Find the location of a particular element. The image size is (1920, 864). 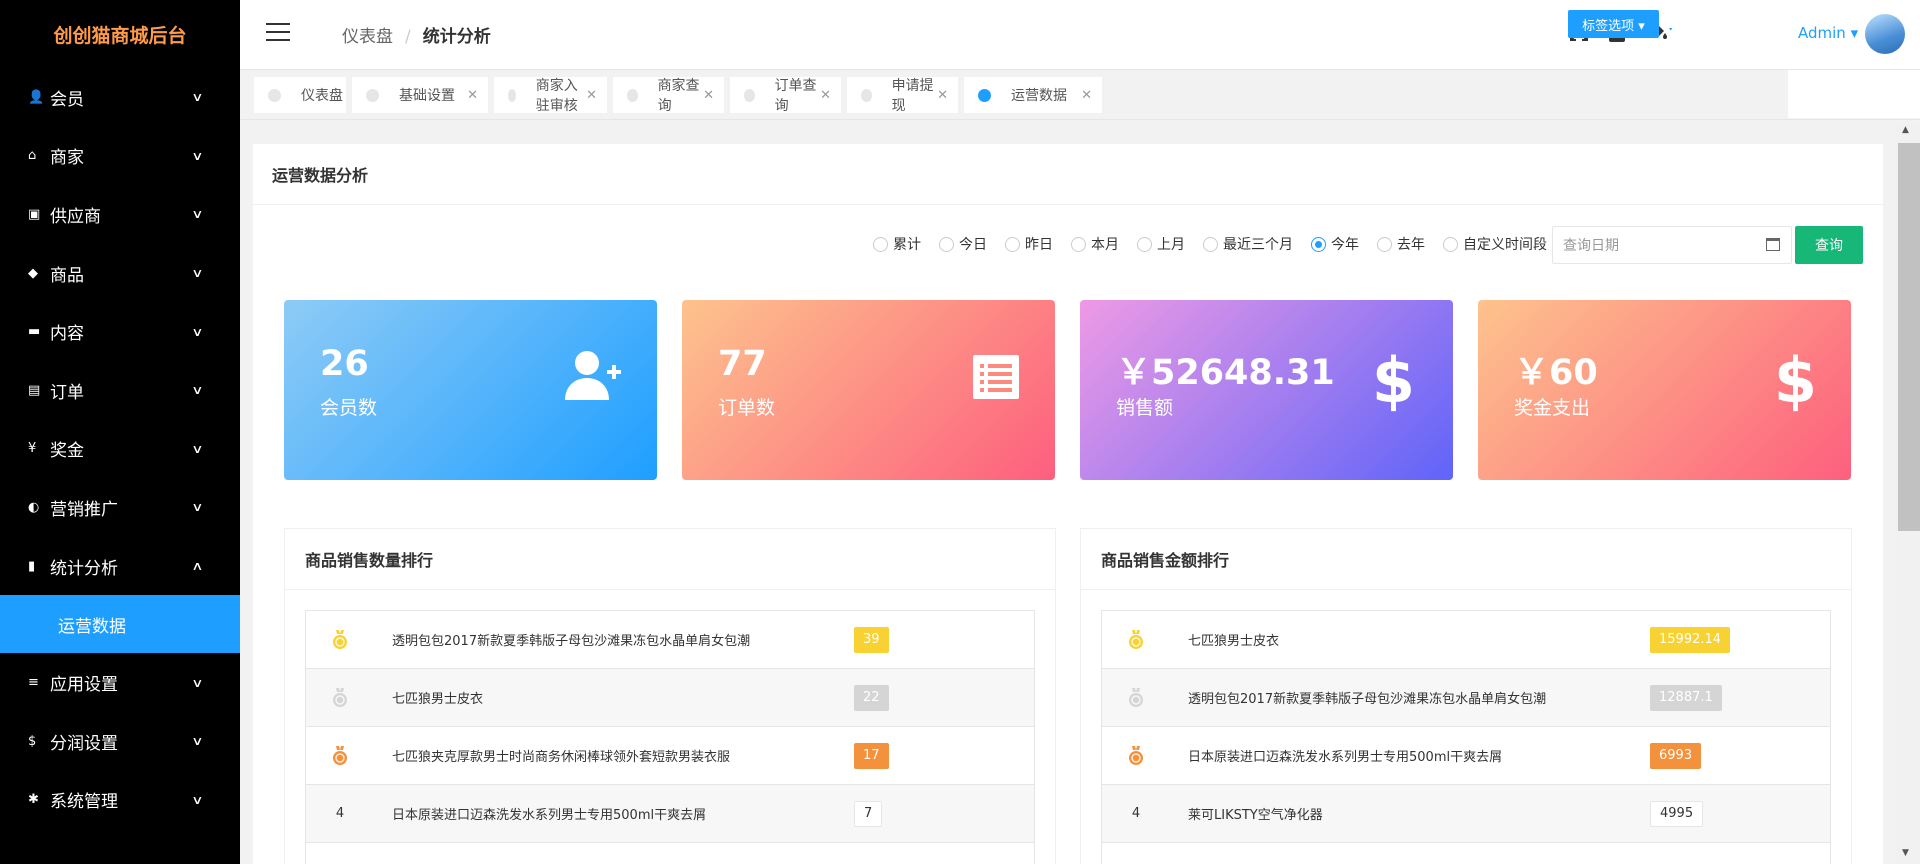

sidebar-item-label: 营销推广 is located at coordinates (84, 509).